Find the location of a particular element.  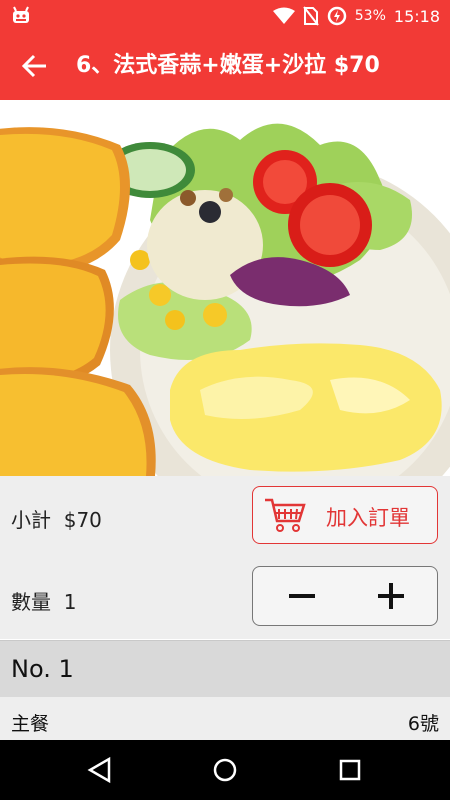

clock: 15:18 is located at coordinates (416, 16).